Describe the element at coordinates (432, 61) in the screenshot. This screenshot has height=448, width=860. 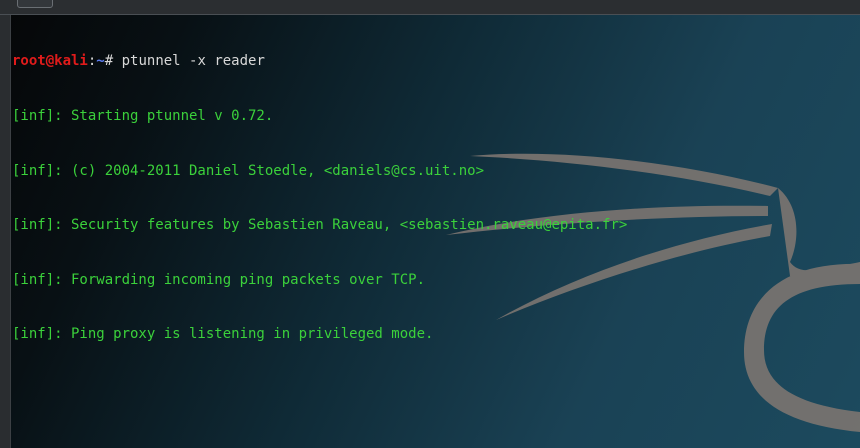
I see `prompt-line: root@kali:~# ptunnel -x reader` at that location.